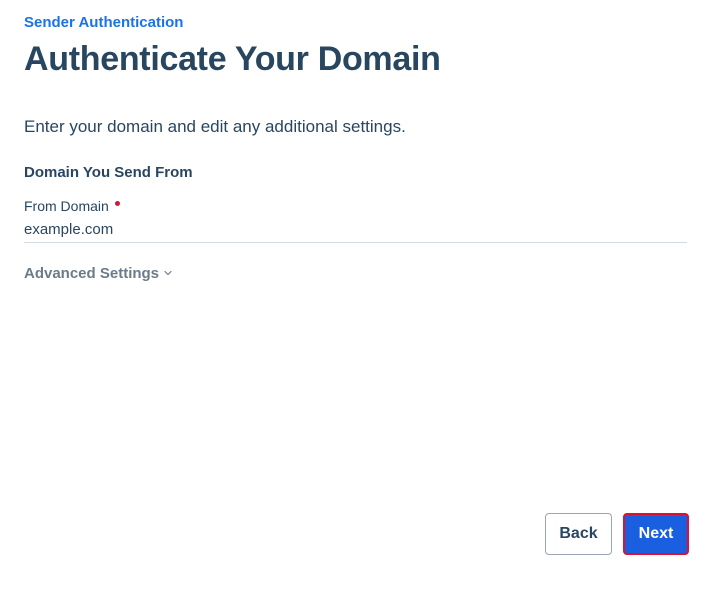 This screenshot has width=725, height=592. I want to click on next-button: Next, so click(656, 534).